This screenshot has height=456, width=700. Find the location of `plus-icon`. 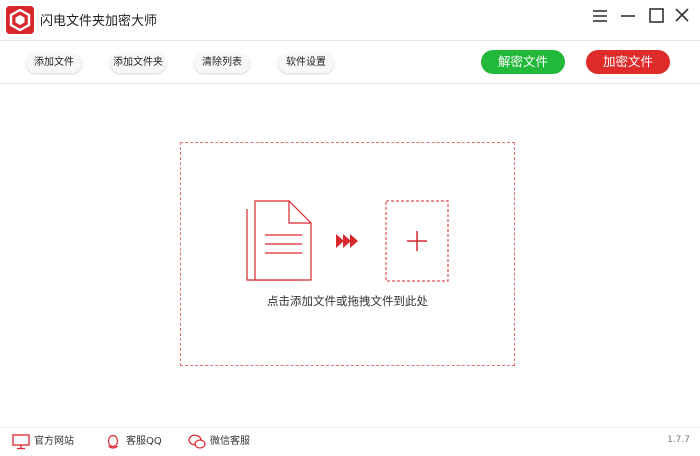

plus-icon is located at coordinates (417, 241).